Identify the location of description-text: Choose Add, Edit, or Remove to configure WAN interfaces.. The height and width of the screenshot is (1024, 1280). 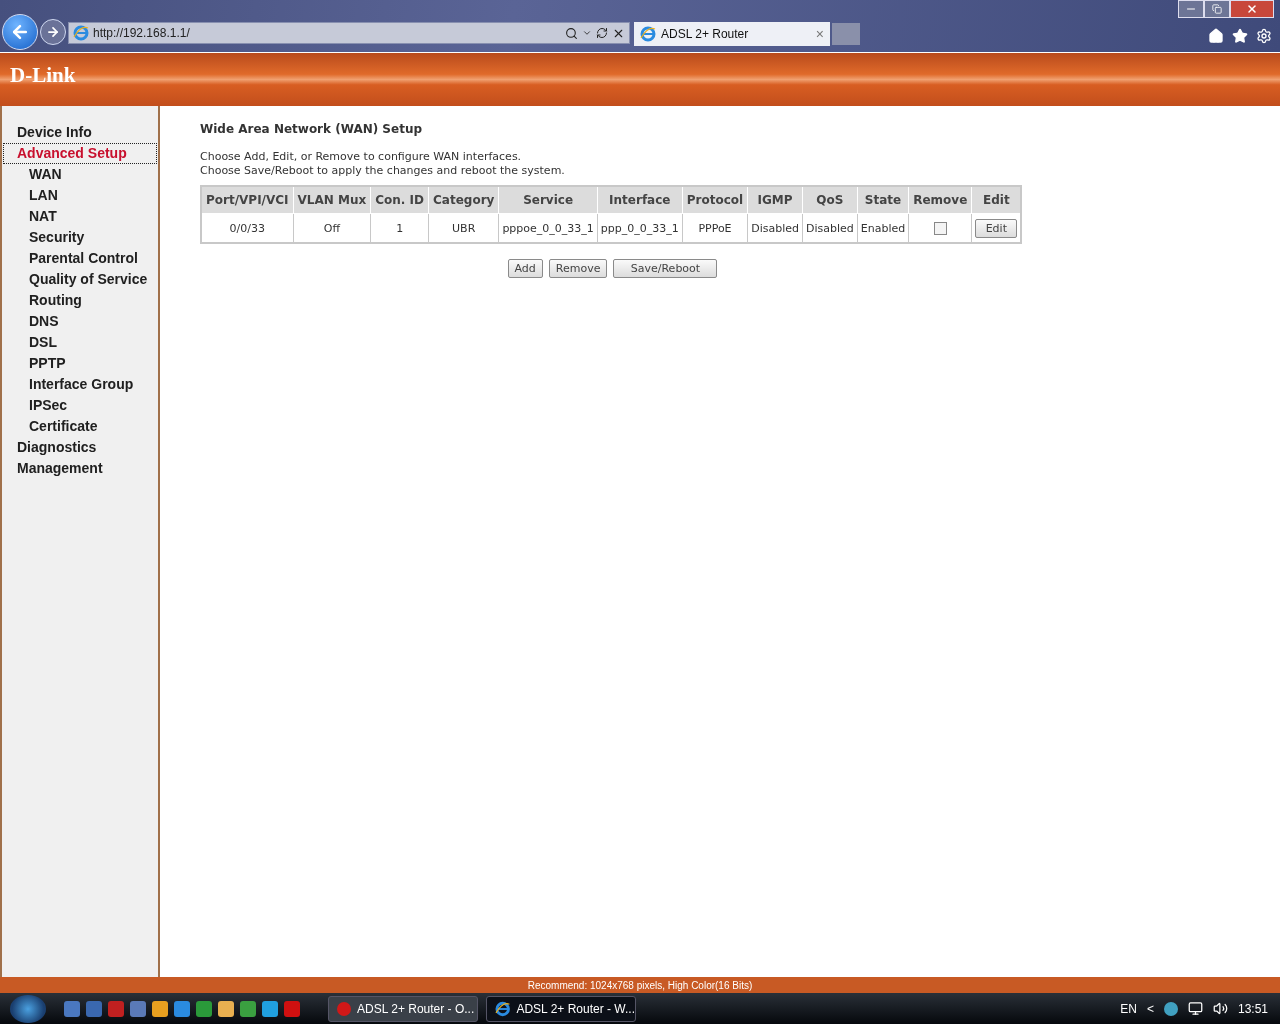
(361, 157).